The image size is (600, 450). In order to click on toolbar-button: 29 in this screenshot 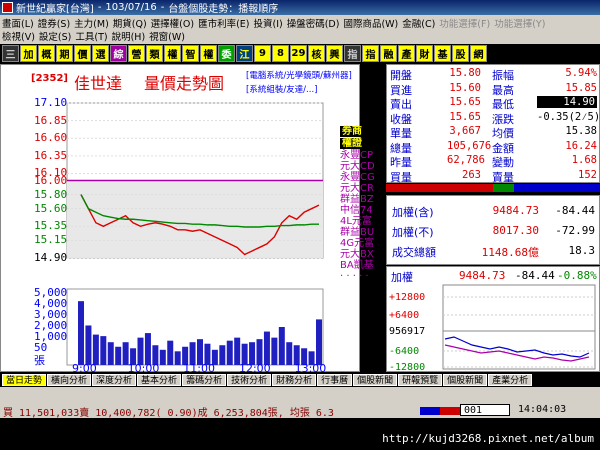, I will do `click(298, 53)`.